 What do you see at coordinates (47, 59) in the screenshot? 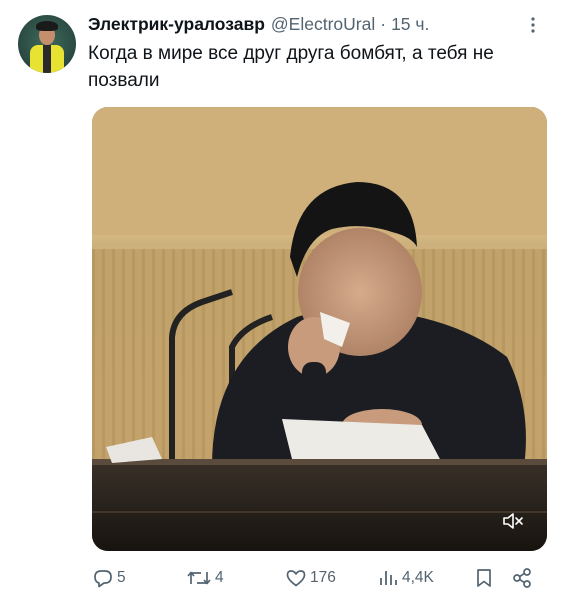
I see `avatar-figure-stripe` at bounding box center [47, 59].